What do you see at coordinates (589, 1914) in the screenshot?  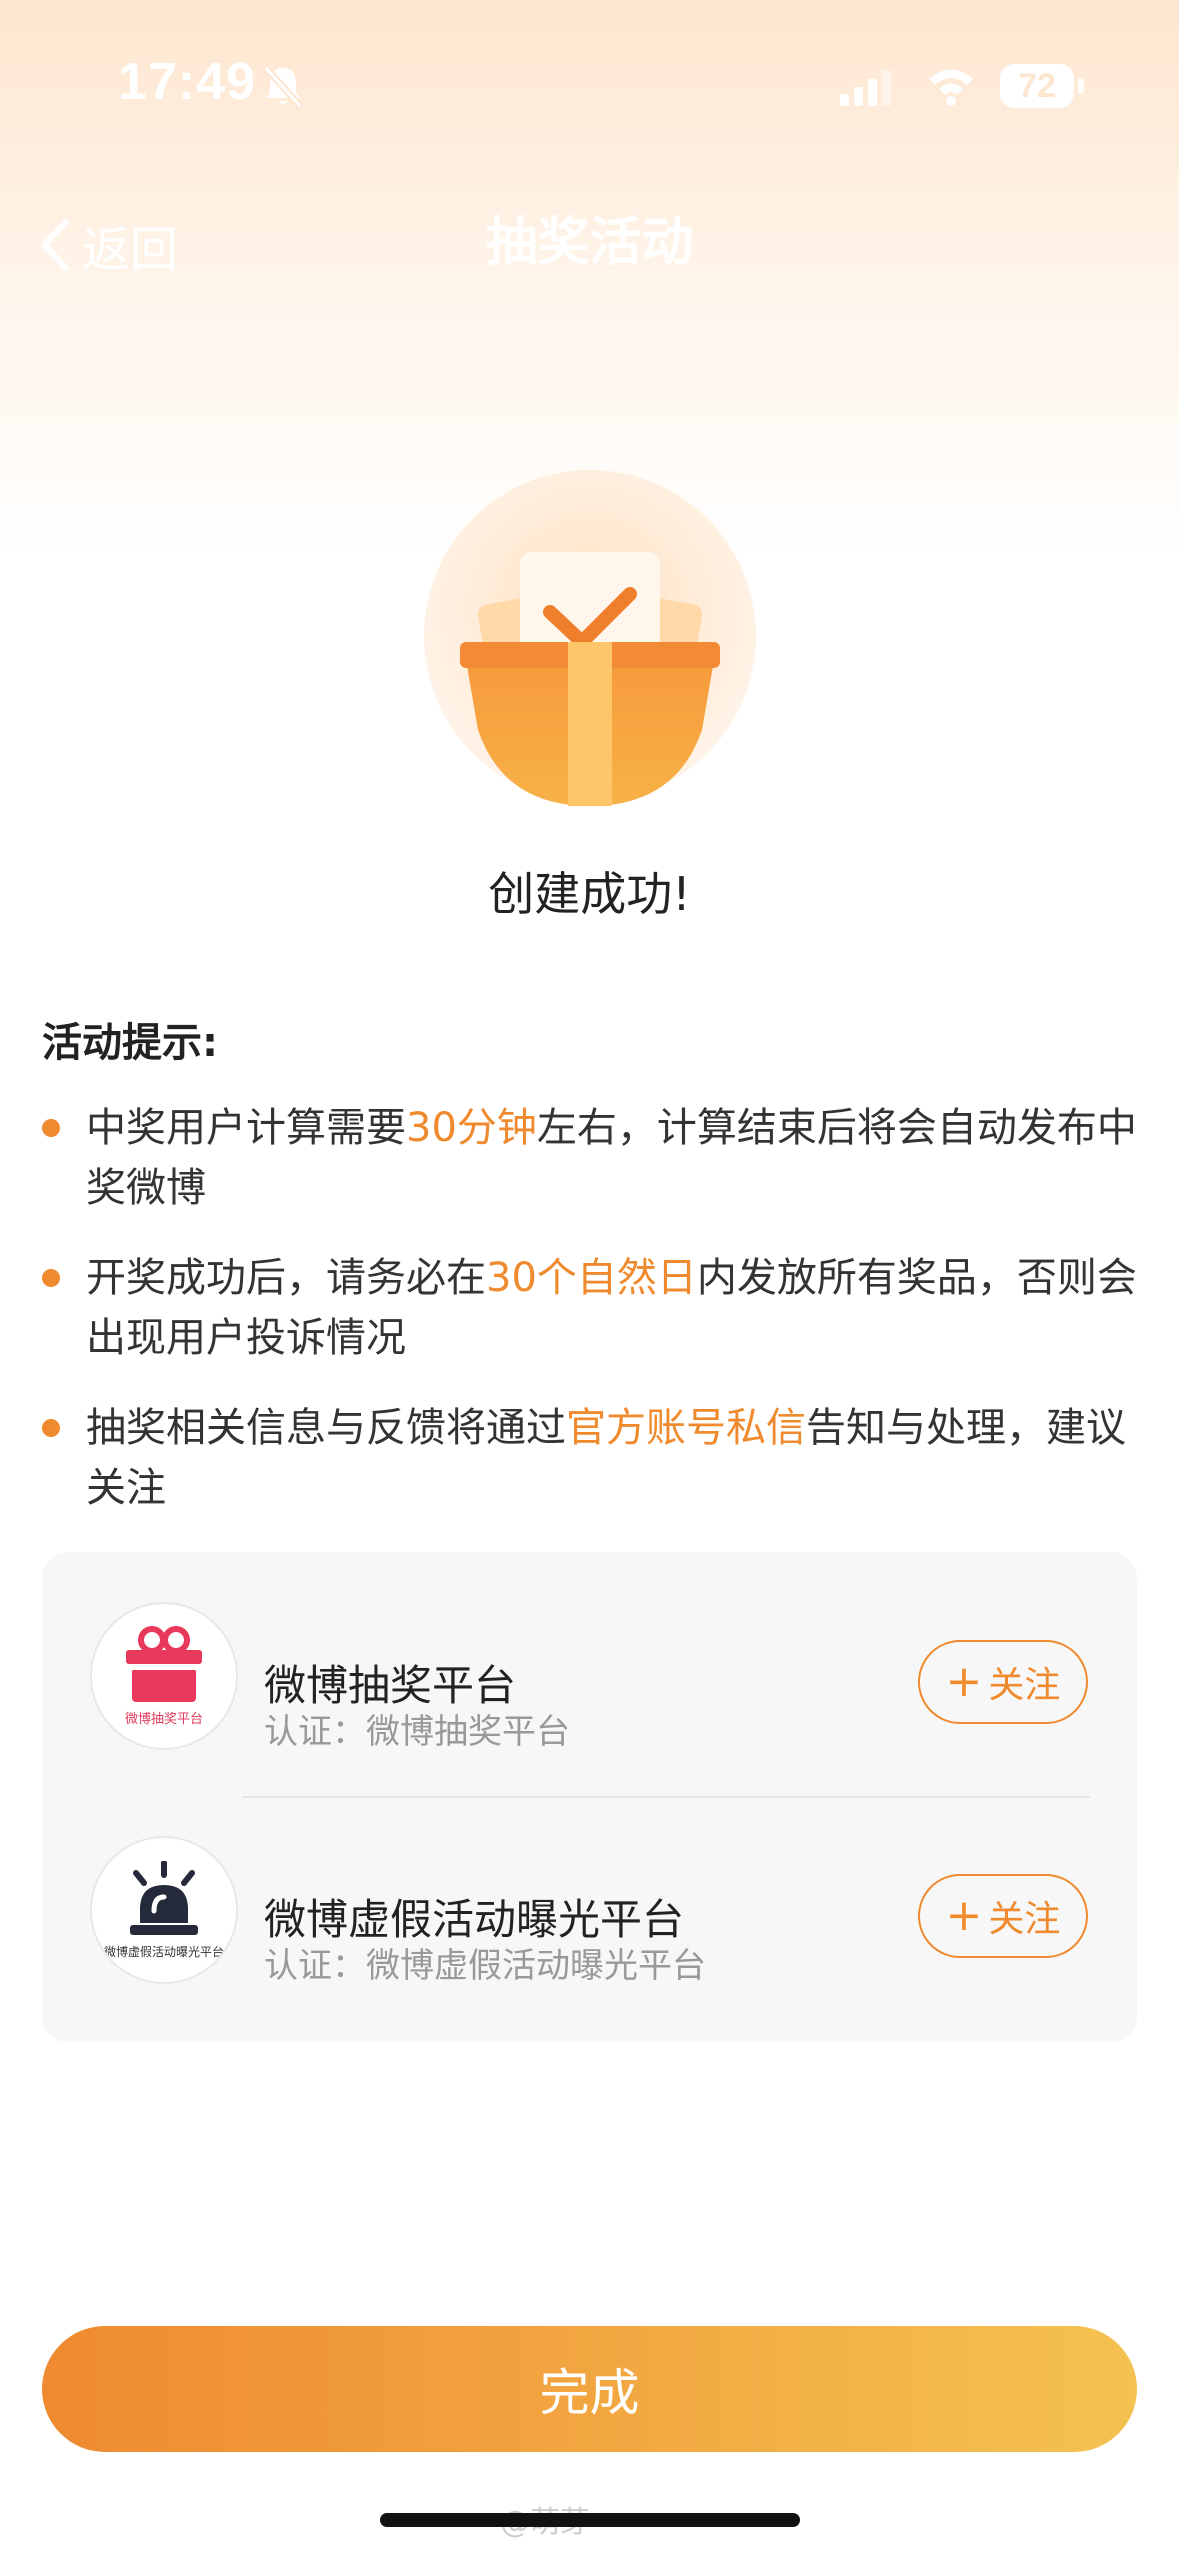 I see `account-row-exposure: 微博虚假活动曝光平台 微博虚假活动曝光平台 认证：微博虚假活动曝光平台 + 关注` at bounding box center [589, 1914].